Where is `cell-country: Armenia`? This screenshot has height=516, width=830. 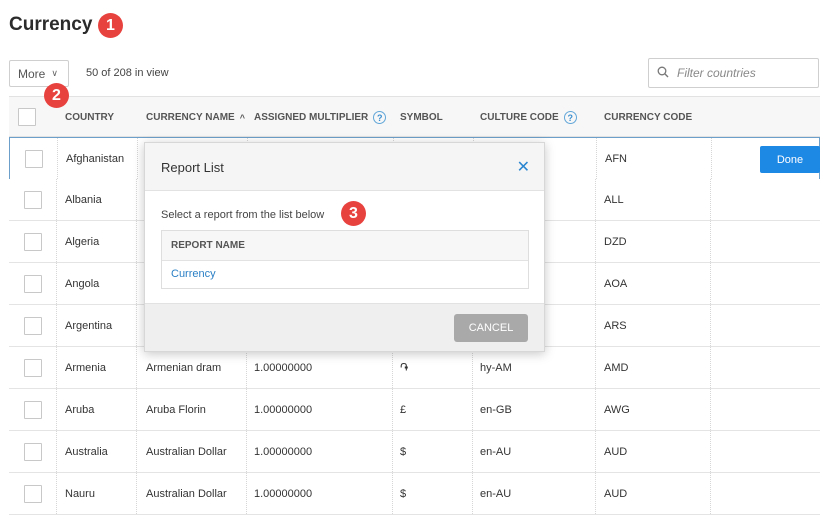 cell-country: Armenia is located at coordinates (85, 368).